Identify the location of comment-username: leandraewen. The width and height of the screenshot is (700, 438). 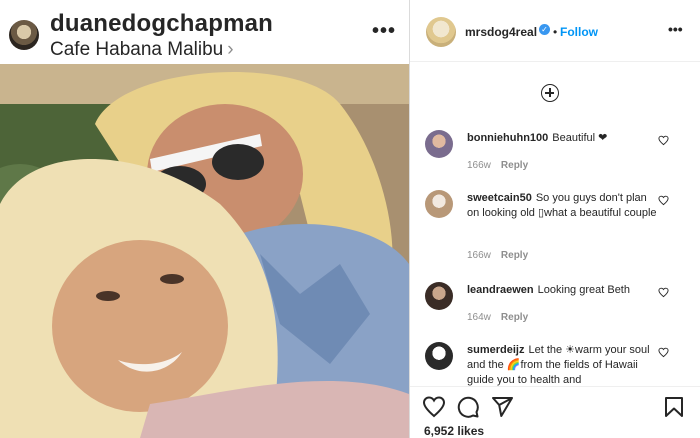
(500, 290).